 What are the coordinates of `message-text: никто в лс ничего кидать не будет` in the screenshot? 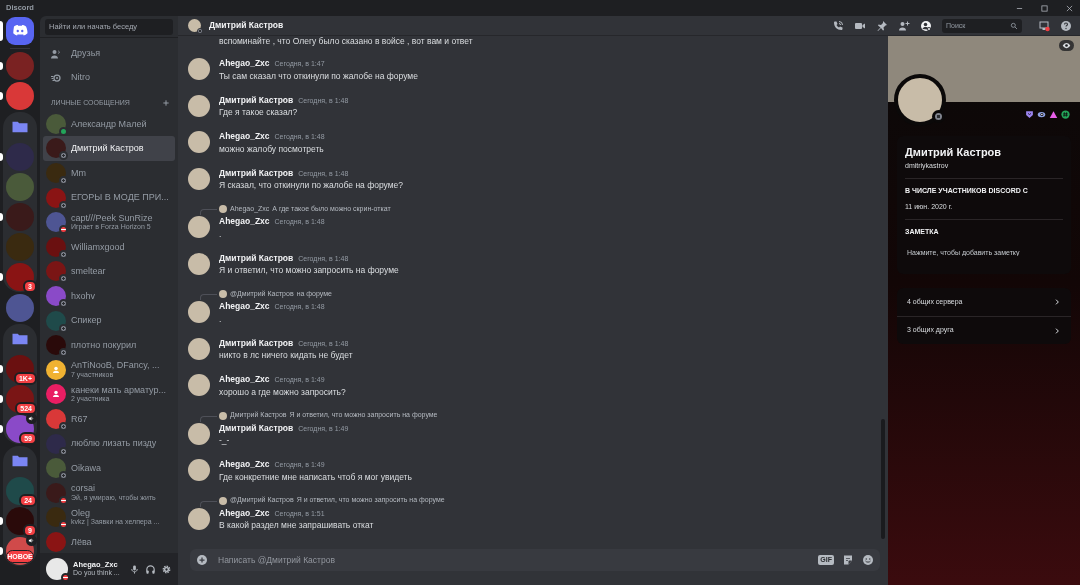 It's located at (286, 355).